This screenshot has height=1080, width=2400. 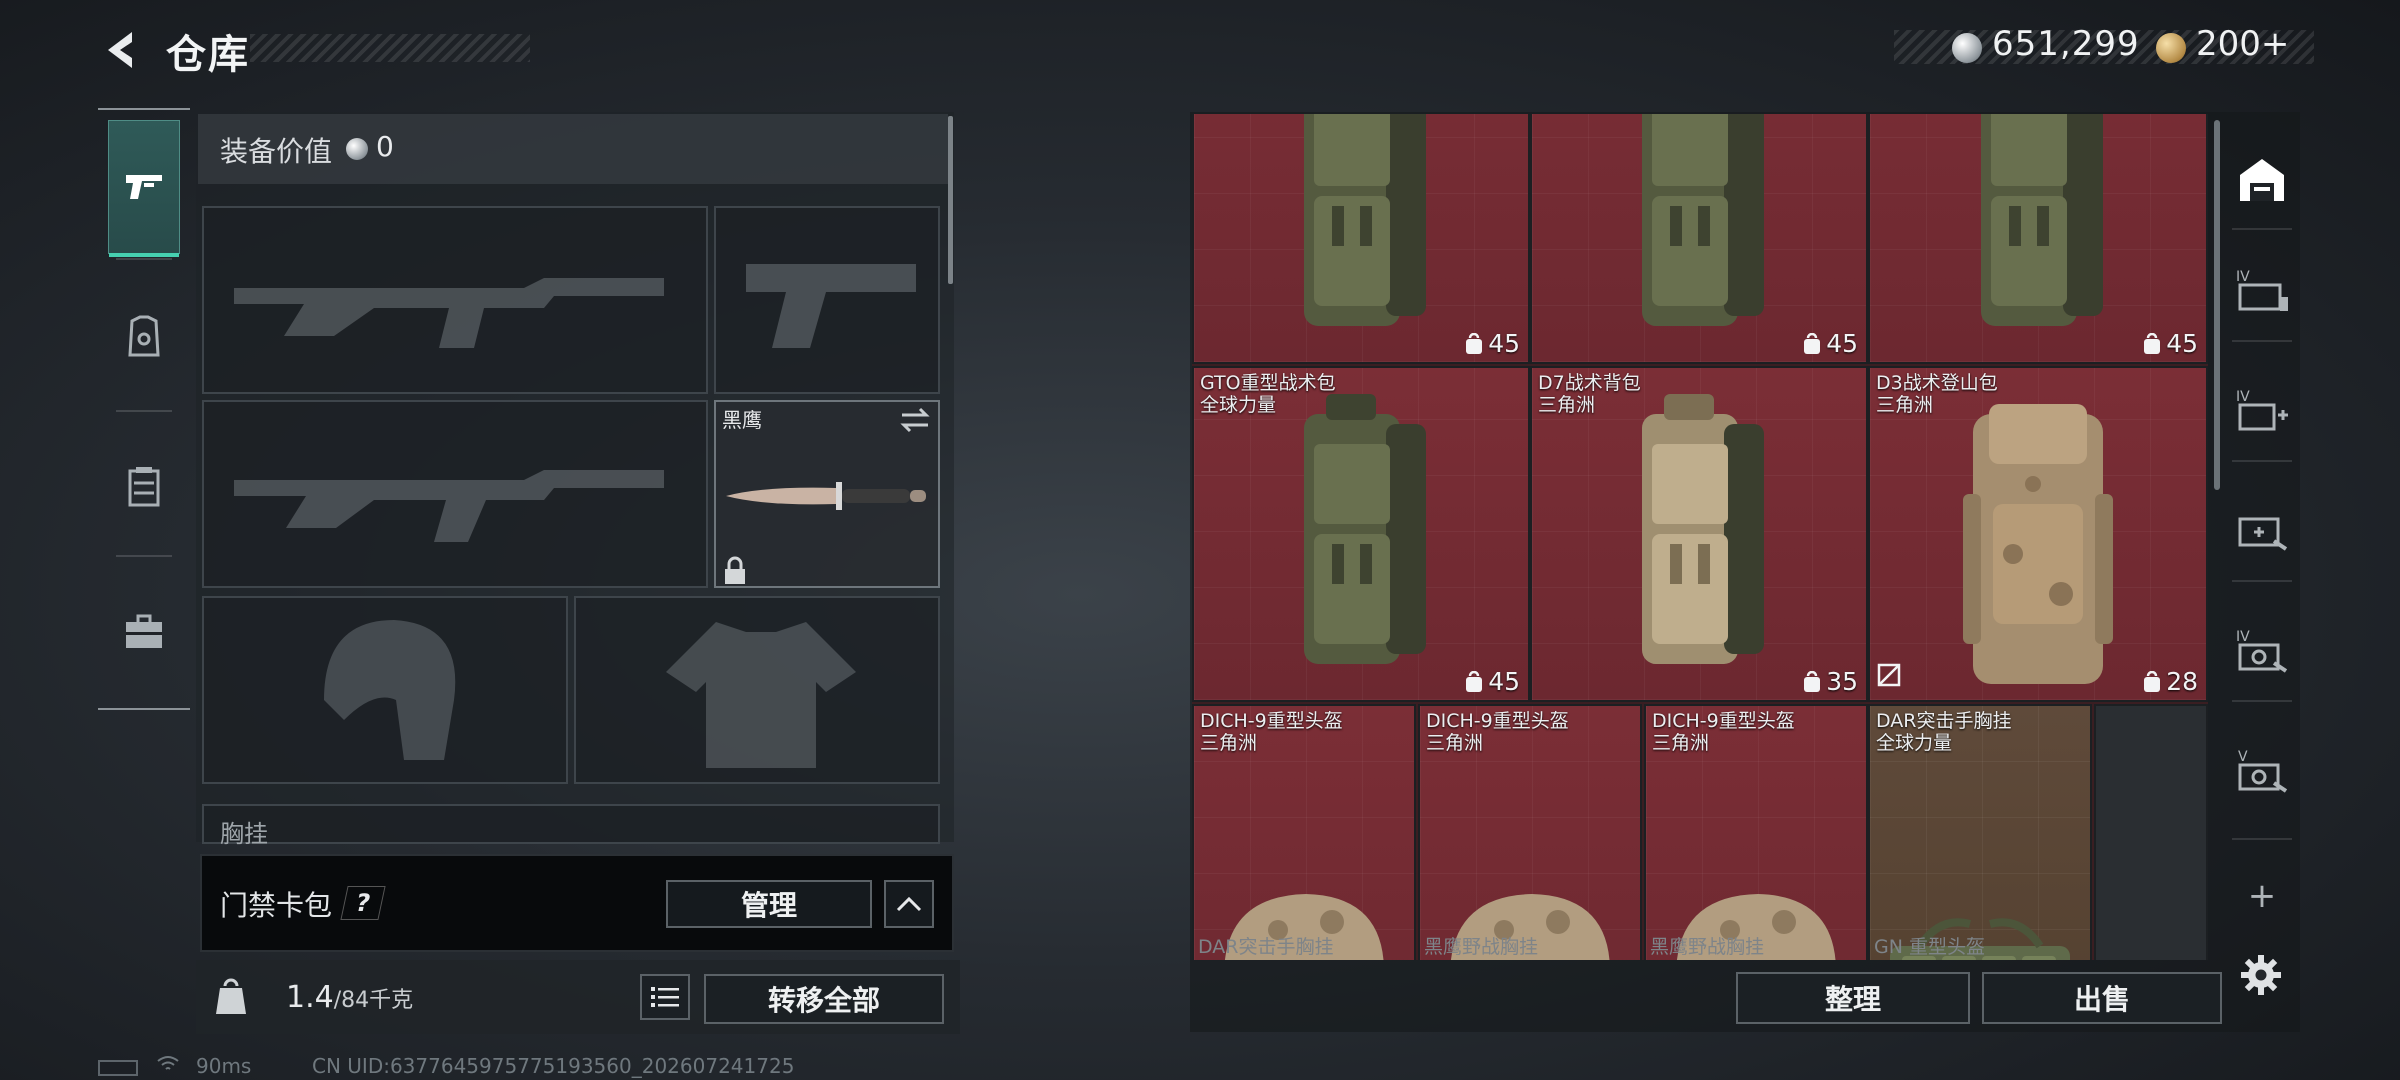 I want to click on stash-item: D7战术背包 三角洲 35, so click(x=1699, y=534).